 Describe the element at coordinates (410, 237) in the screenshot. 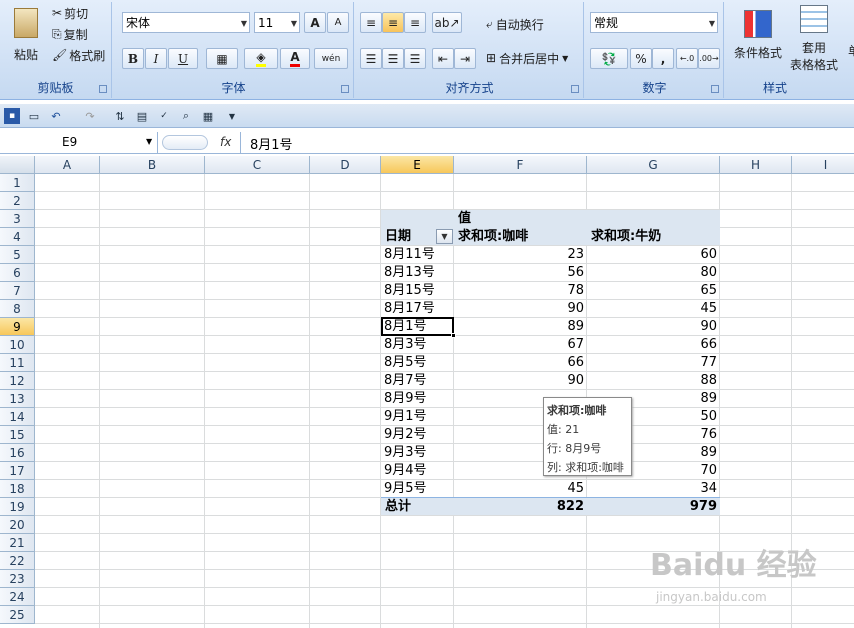

I see `pivot-date-header: 日期` at that location.